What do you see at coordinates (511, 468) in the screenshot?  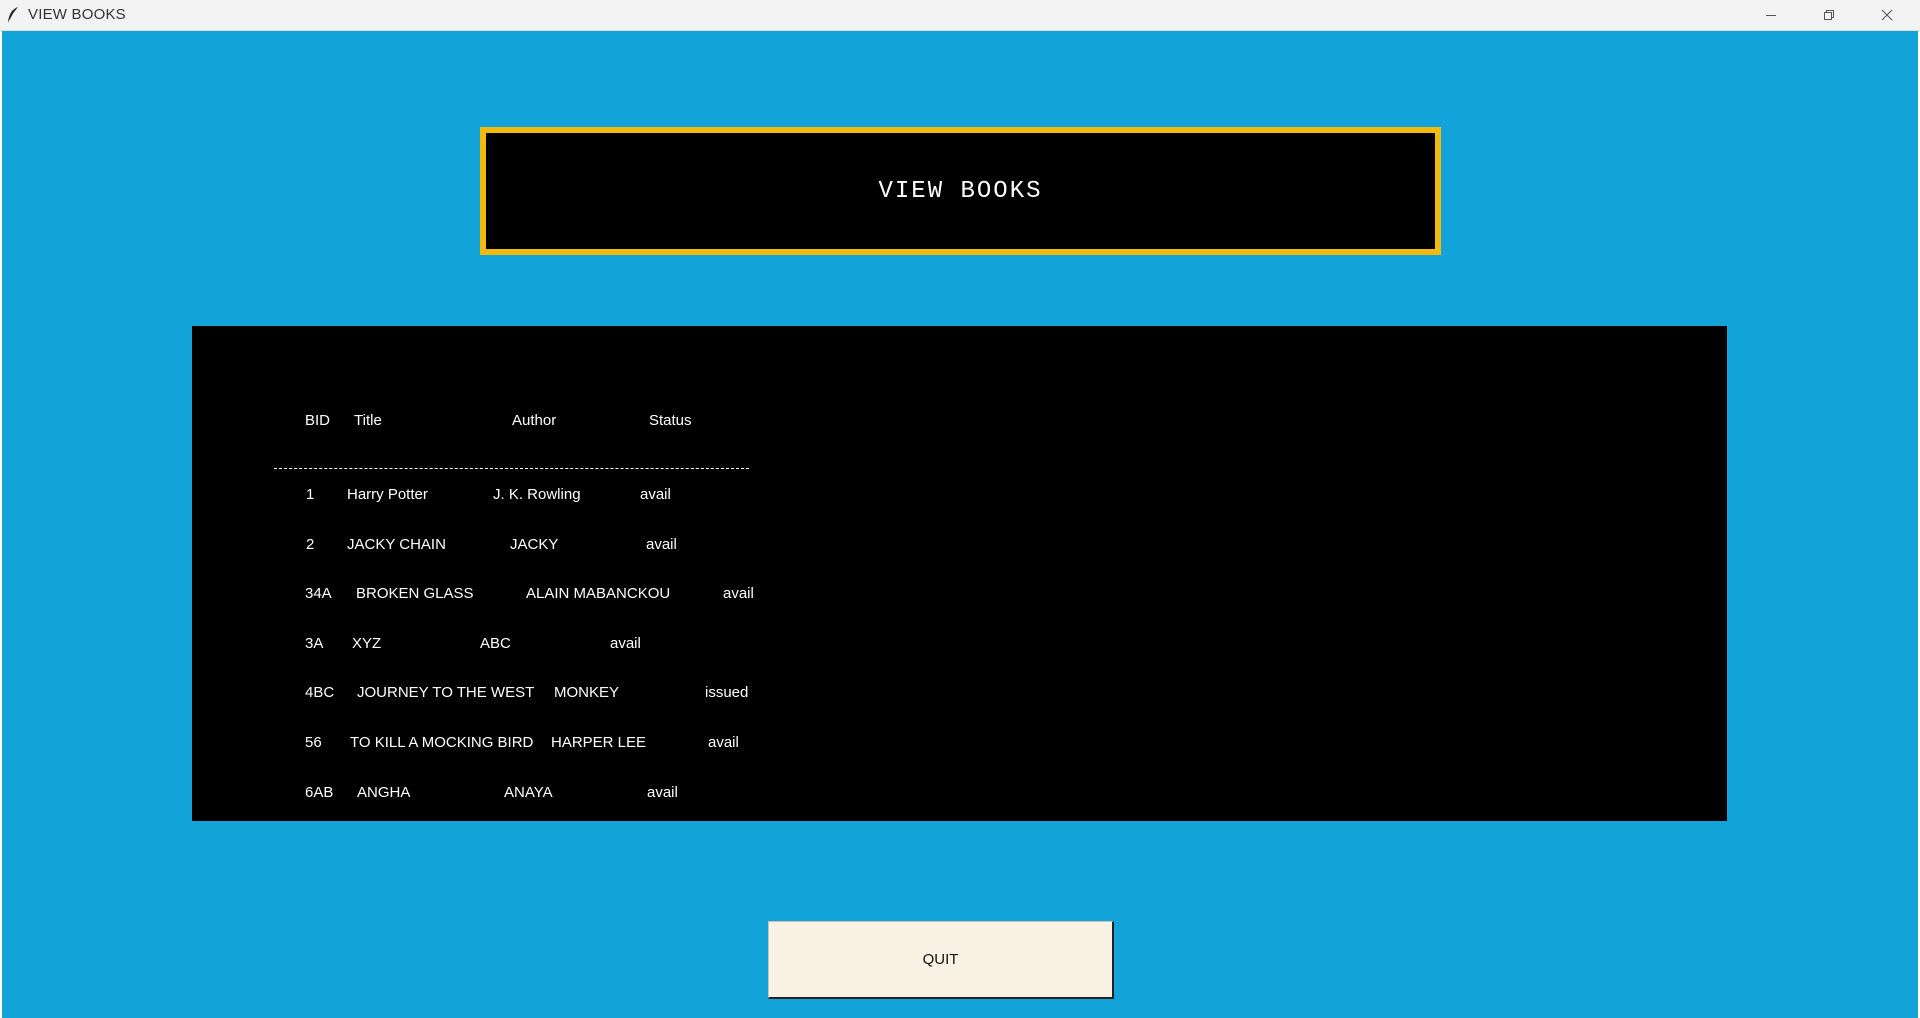 I see `table-divider` at bounding box center [511, 468].